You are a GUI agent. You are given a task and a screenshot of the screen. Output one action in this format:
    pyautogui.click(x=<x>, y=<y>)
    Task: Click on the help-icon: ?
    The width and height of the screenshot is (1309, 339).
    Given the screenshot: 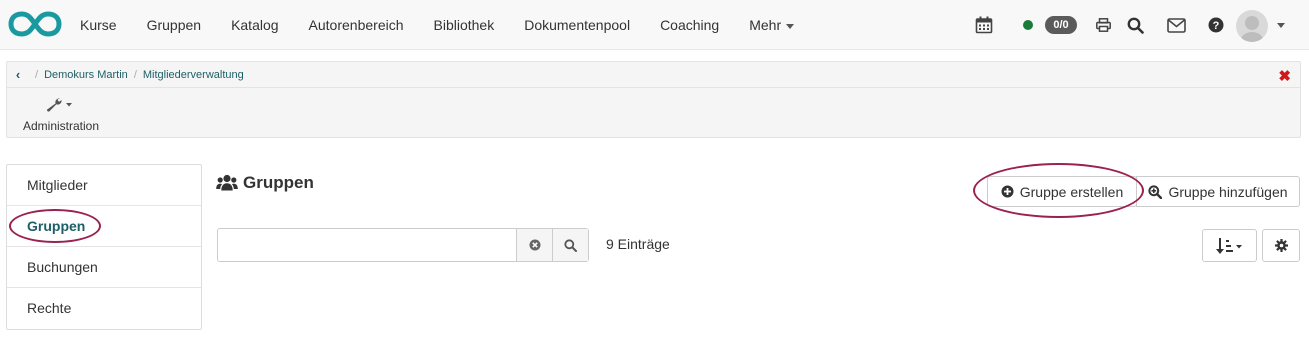 What is the action you would take?
    pyautogui.click(x=1216, y=25)
    